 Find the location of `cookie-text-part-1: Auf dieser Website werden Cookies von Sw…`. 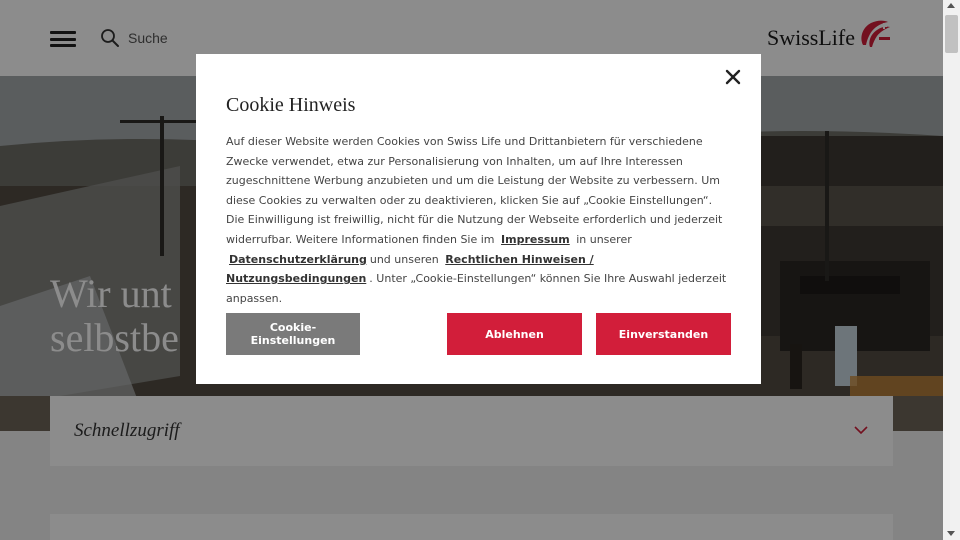

cookie-text-part-1: Auf dieser Website werden Cookies von Sw… is located at coordinates (474, 190).